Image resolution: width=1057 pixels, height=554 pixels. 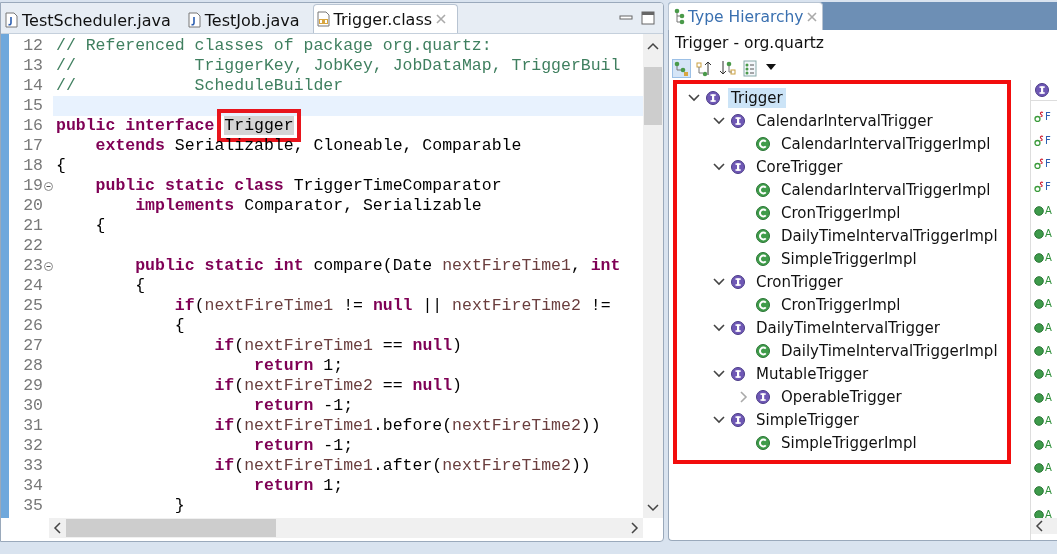 What do you see at coordinates (303, 406) in the screenshot?
I see `code-line: return -1;` at bounding box center [303, 406].